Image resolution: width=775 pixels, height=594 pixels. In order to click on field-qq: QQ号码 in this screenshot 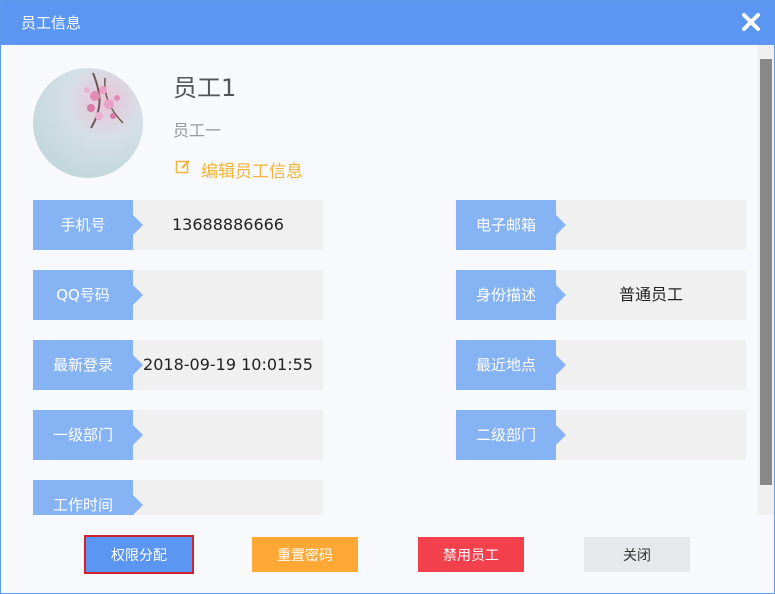, I will do `click(178, 295)`.